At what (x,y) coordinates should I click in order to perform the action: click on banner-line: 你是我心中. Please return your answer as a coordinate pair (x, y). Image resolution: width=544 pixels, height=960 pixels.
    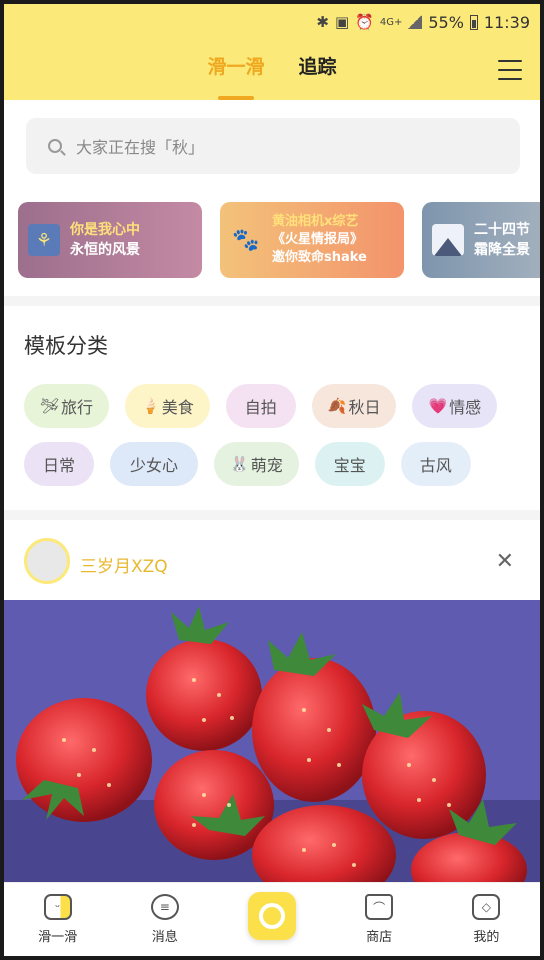
    Looking at the image, I should click on (105, 230).